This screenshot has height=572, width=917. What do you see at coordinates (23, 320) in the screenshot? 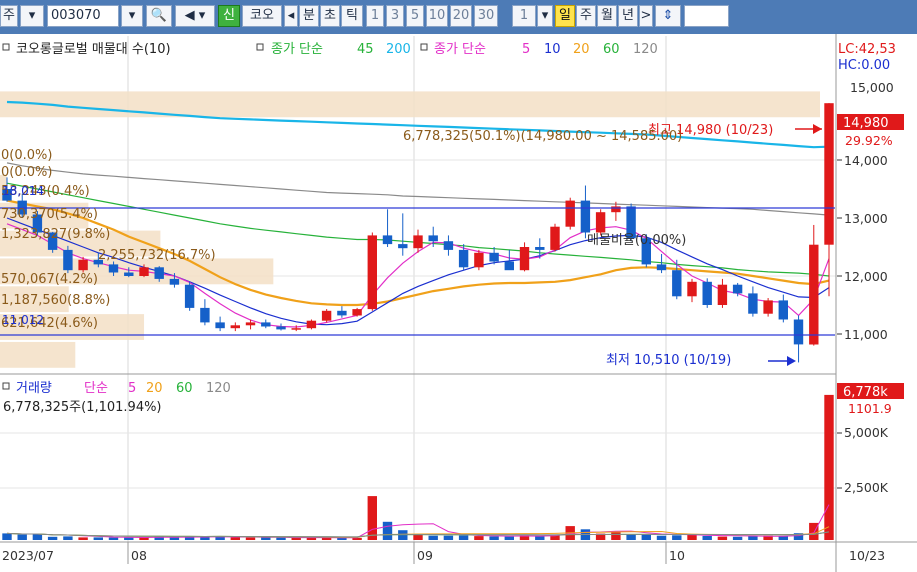
I see `vp-tag-low: 11,012` at bounding box center [23, 320].